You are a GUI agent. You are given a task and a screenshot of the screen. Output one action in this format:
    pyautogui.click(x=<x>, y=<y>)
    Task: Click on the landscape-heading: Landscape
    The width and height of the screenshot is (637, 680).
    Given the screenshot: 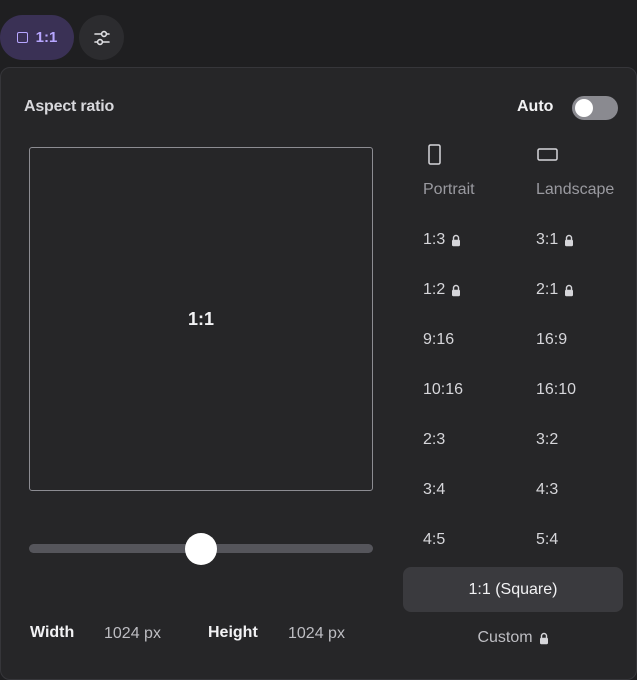 What is the action you would take?
    pyautogui.click(x=575, y=189)
    